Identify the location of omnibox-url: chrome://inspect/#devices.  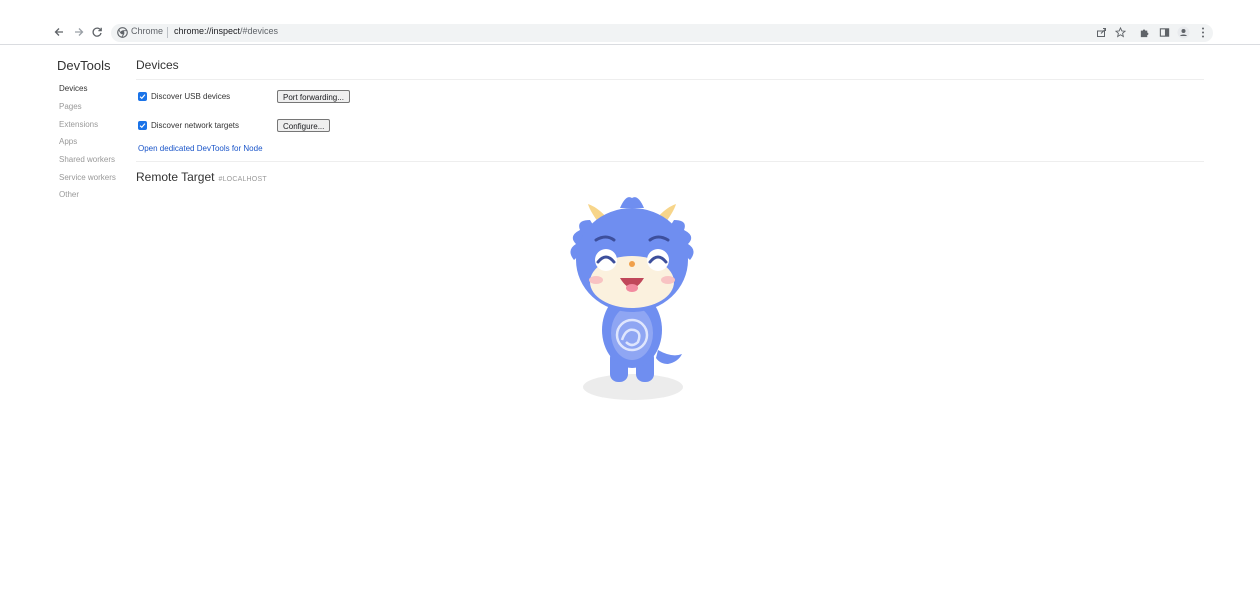
(226, 31).